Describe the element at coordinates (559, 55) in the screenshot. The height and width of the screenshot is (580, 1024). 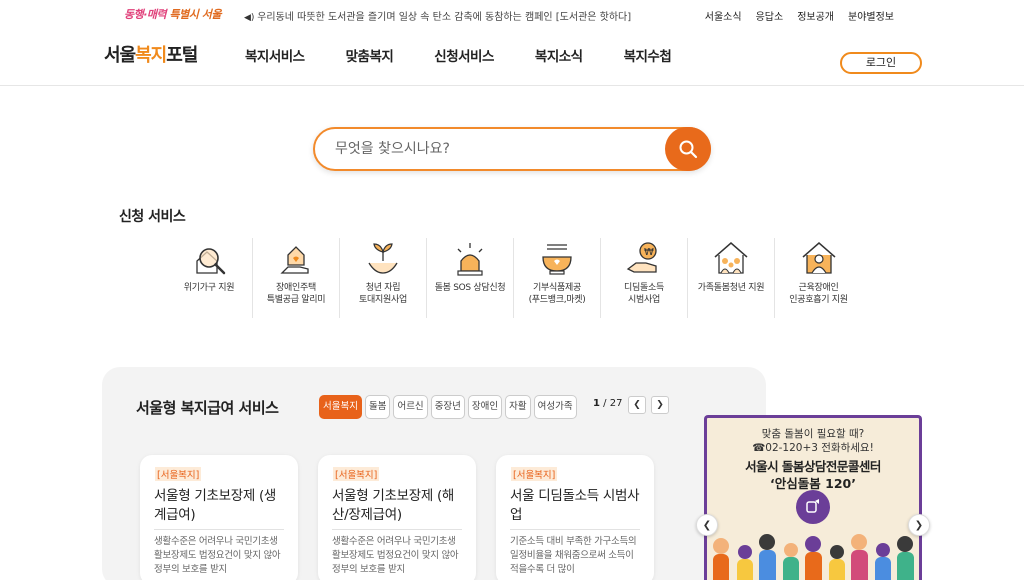
I see `nav-welfare-news: 복지소식` at that location.